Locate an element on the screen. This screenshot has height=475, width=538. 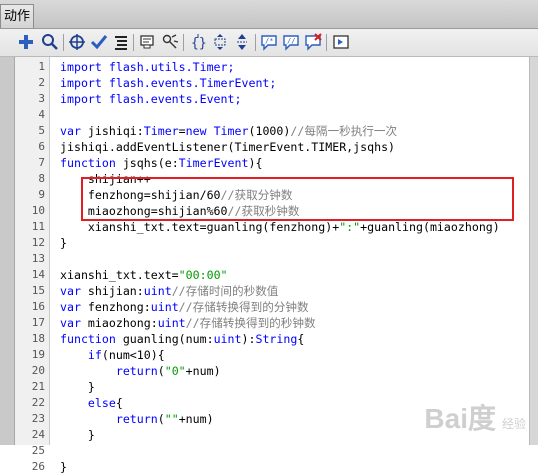
code-hint-button is located at coordinates (148, 42).